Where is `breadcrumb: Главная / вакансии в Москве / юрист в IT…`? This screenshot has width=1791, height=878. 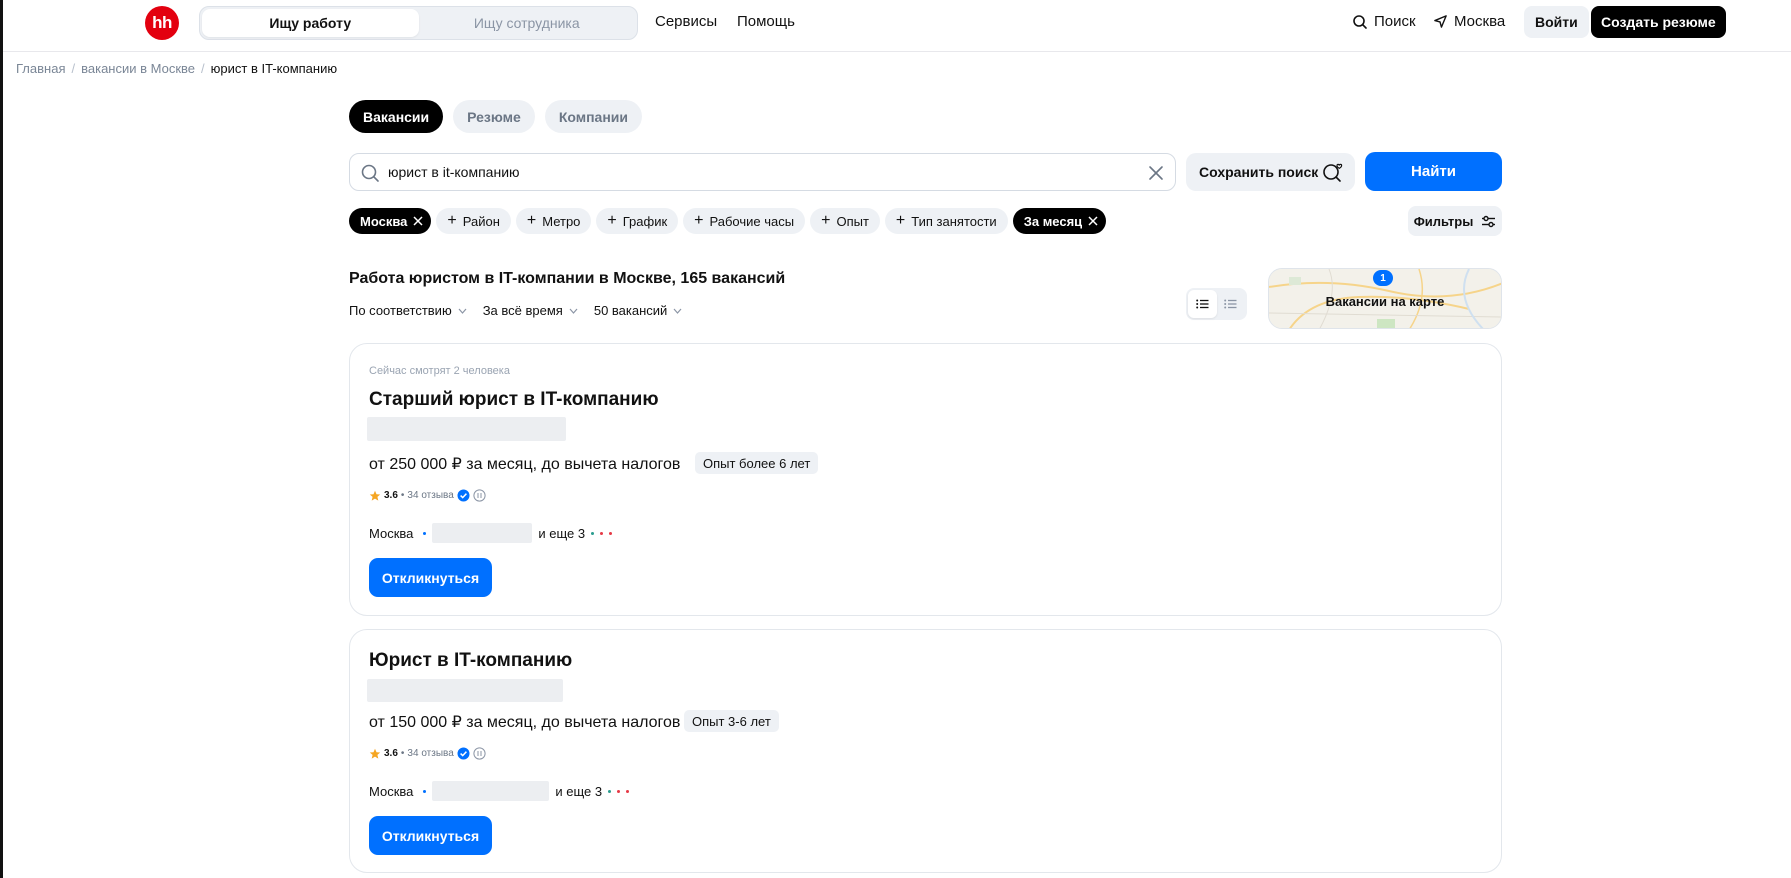
breadcrumb: Главная / вакансии в Москве / юрист в IT… is located at coordinates (176, 68).